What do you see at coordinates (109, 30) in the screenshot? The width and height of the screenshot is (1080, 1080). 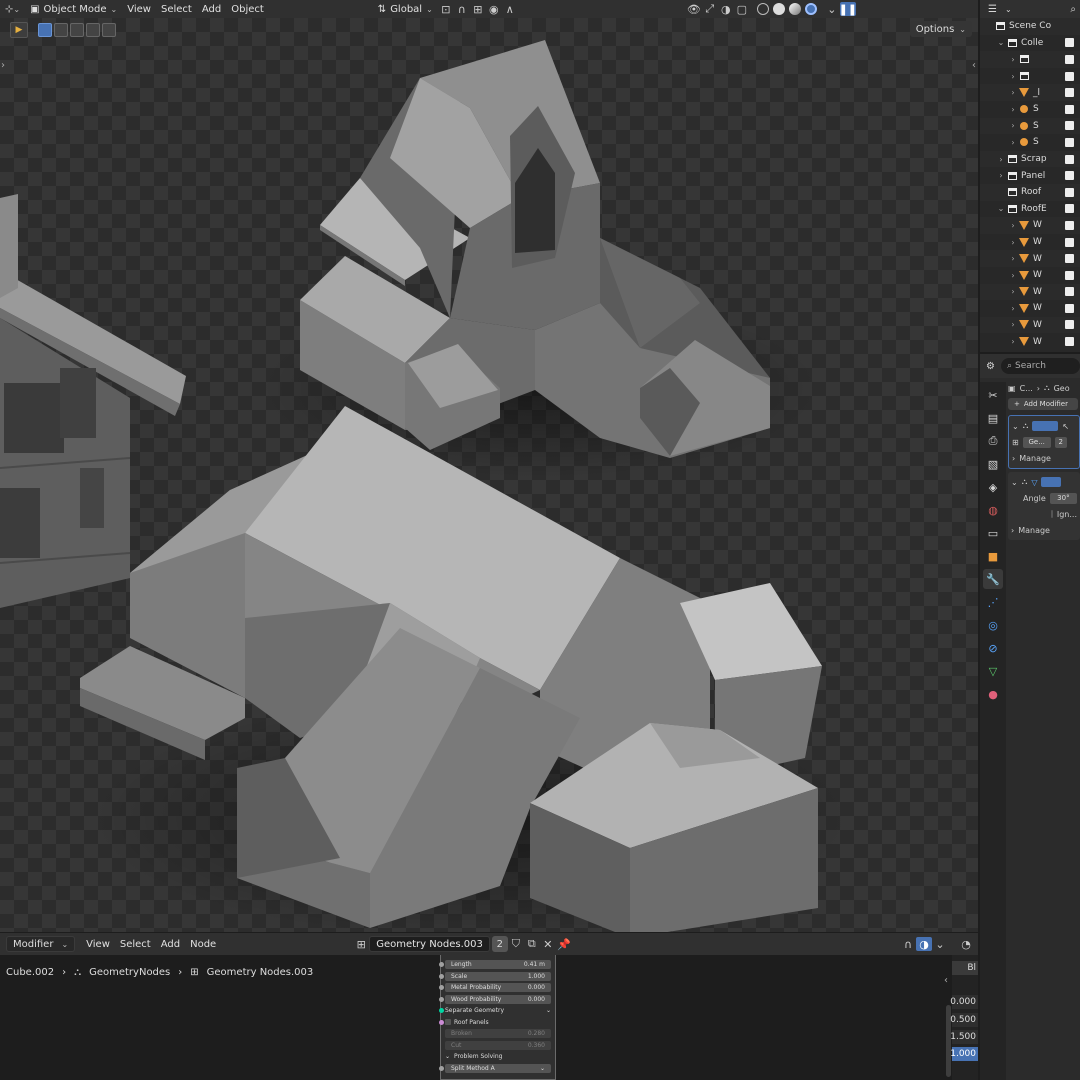 I see `select-intersect-icon` at bounding box center [109, 30].